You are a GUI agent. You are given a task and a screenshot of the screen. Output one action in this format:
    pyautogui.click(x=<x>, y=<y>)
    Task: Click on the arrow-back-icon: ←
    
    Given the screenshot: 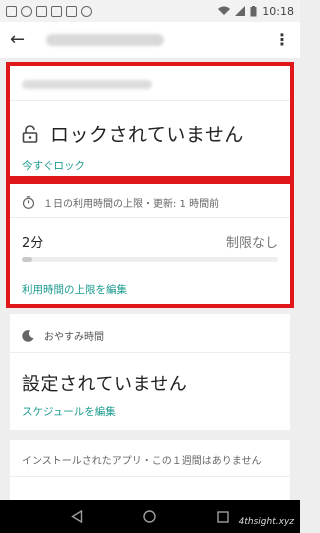 What is the action you would take?
    pyautogui.click(x=21, y=40)
    